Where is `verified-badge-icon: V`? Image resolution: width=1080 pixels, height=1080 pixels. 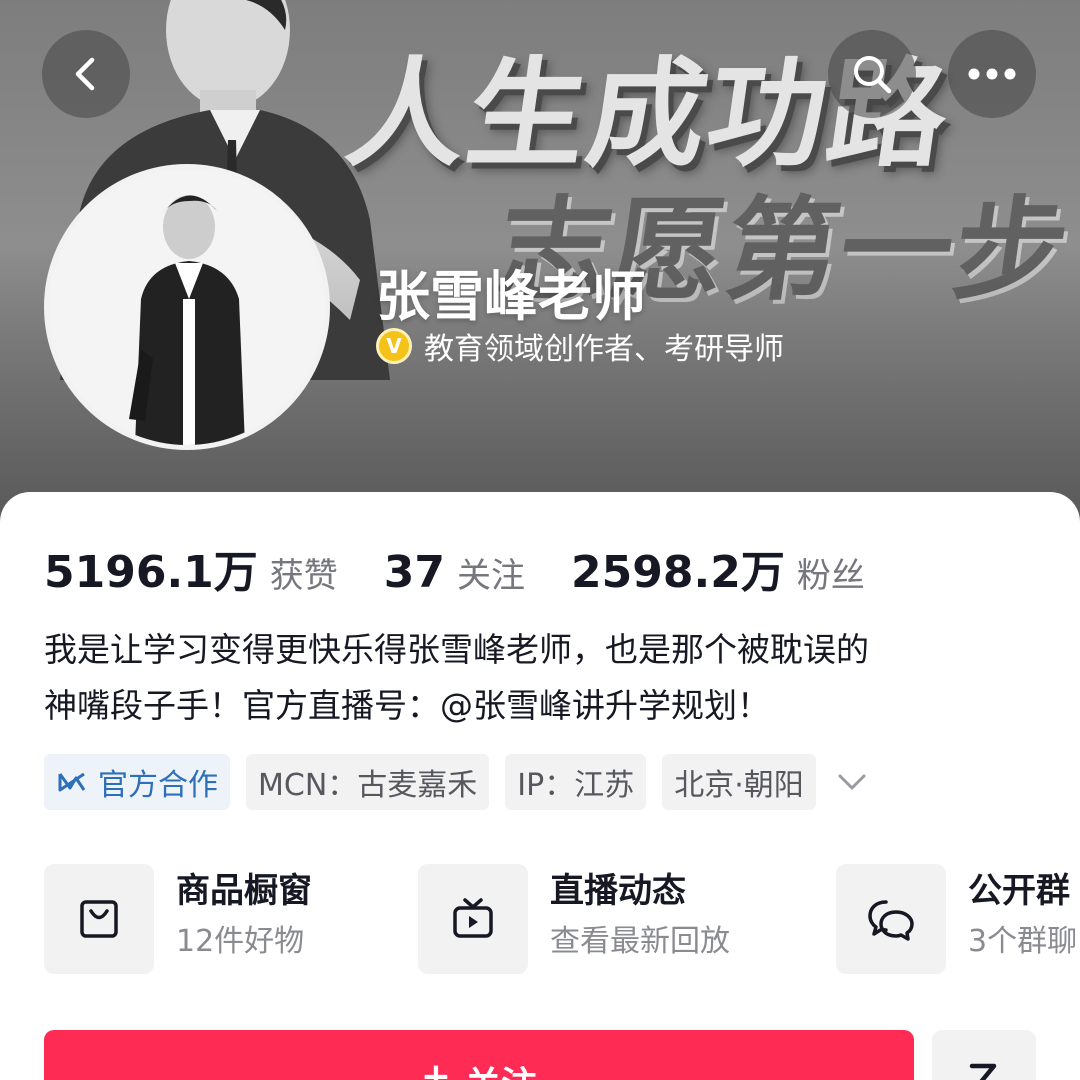
verified-badge-icon: V is located at coordinates (394, 346).